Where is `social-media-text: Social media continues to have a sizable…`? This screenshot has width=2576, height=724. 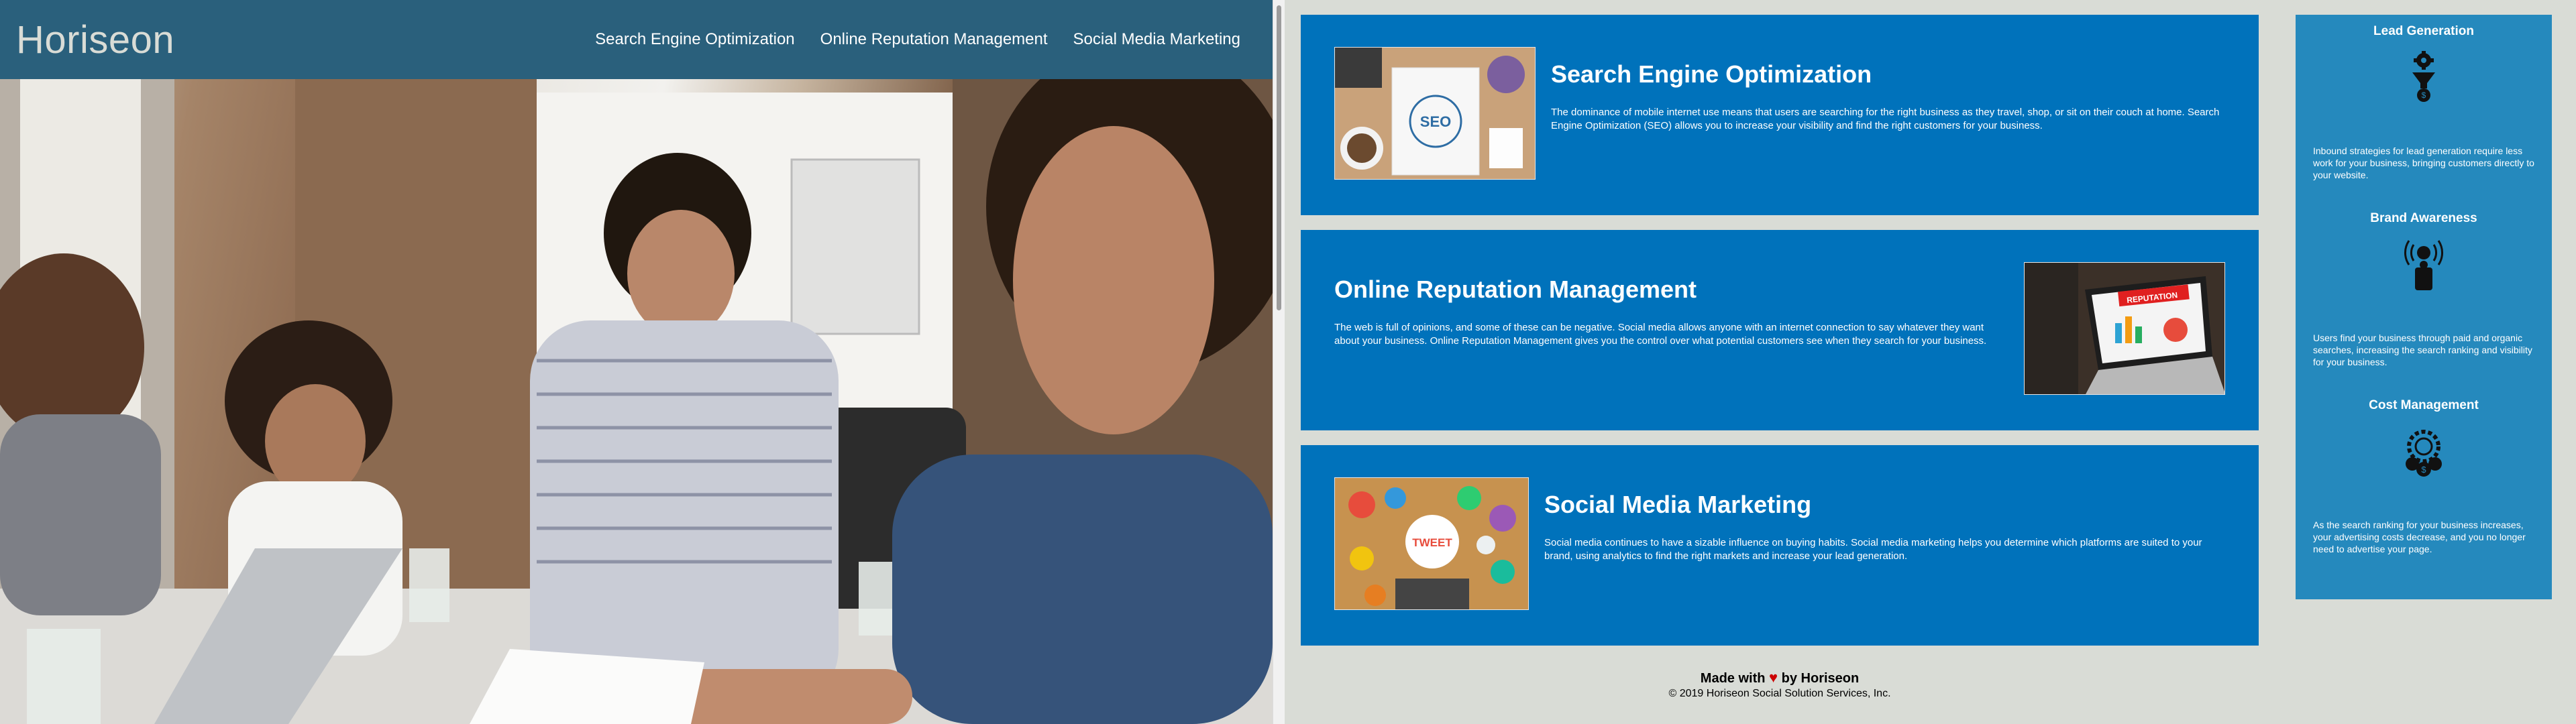 social-media-text: Social media continues to have a sizable… is located at coordinates (1873, 549).